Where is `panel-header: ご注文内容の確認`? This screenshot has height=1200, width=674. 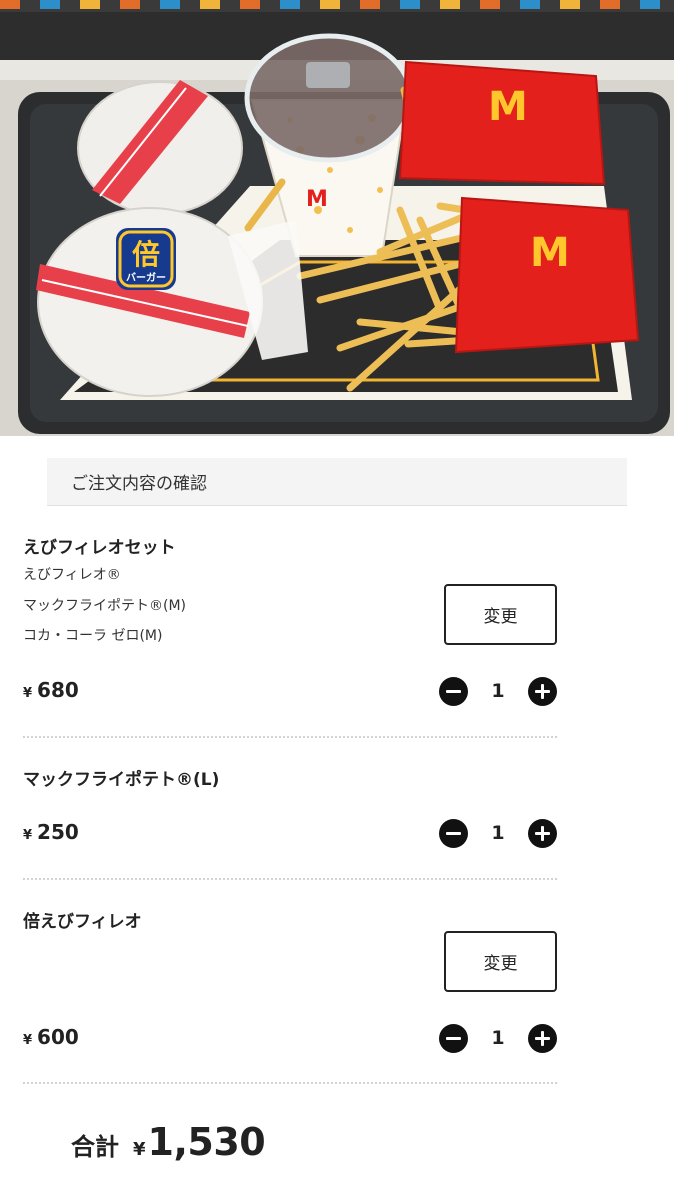 panel-header: ご注文内容の確認 is located at coordinates (337, 482).